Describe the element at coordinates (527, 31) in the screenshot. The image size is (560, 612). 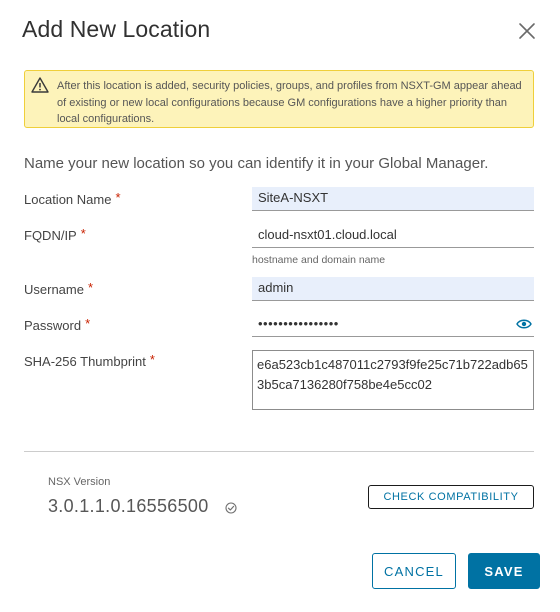
I see `close-icon` at that location.